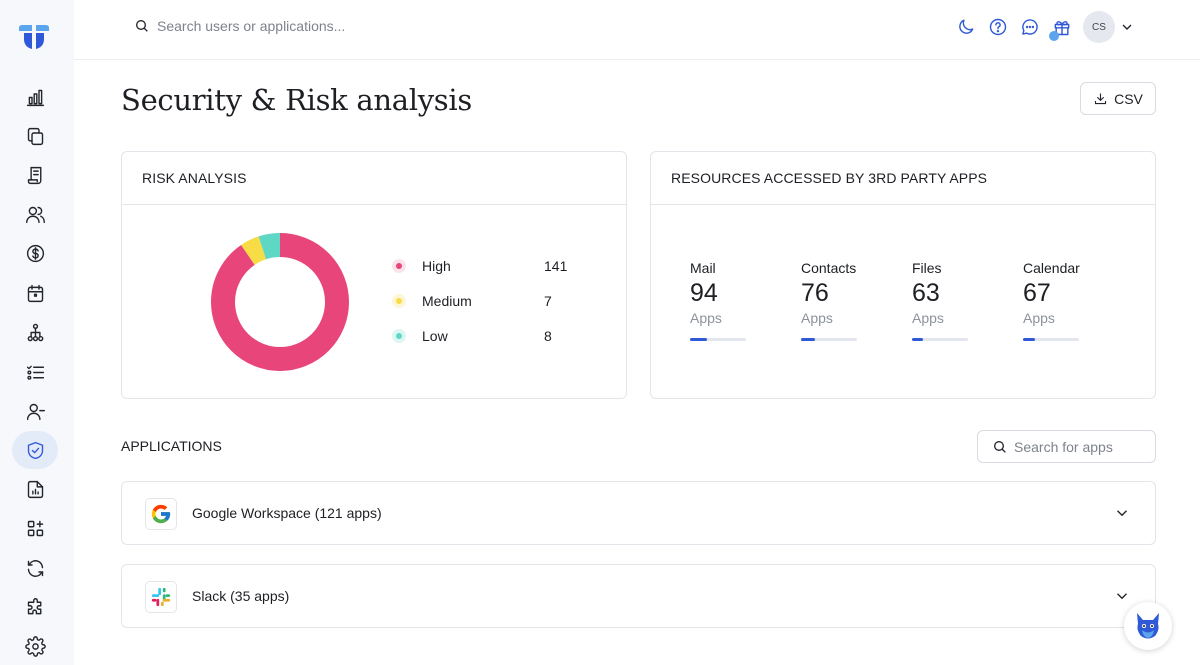  I want to click on applications-title: APPLICATIONS, so click(171, 446).